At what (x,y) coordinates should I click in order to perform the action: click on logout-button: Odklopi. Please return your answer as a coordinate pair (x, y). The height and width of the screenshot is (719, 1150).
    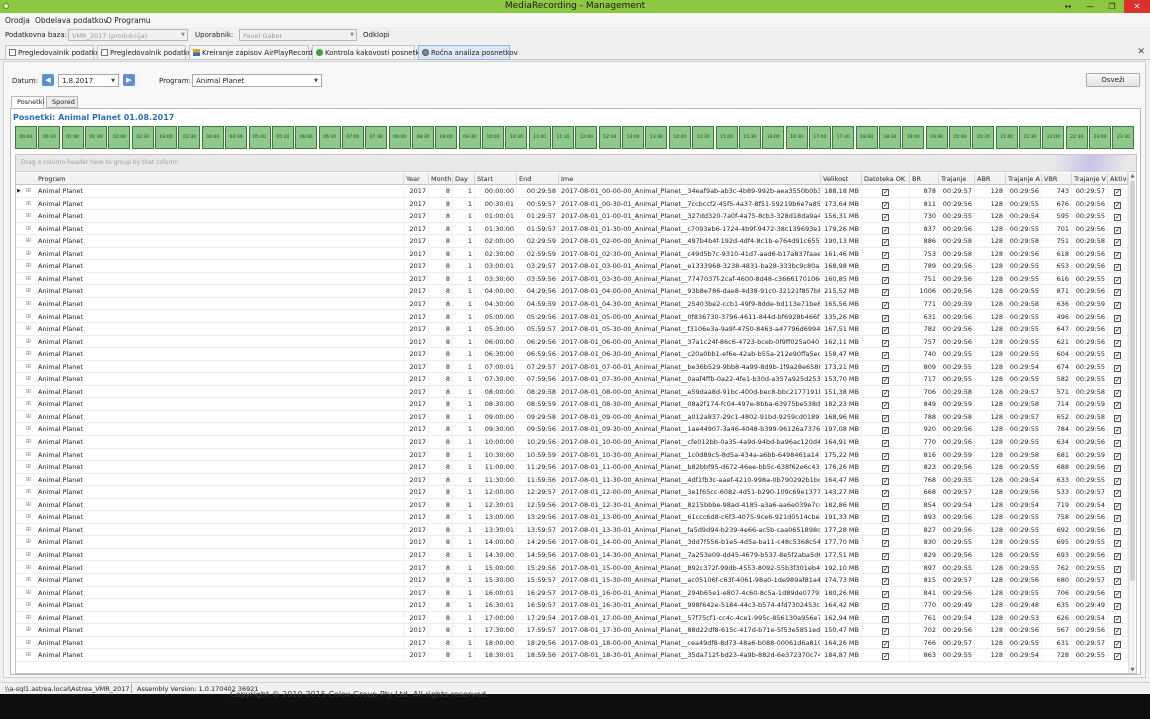
    Looking at the image, I should click on (376, 35).